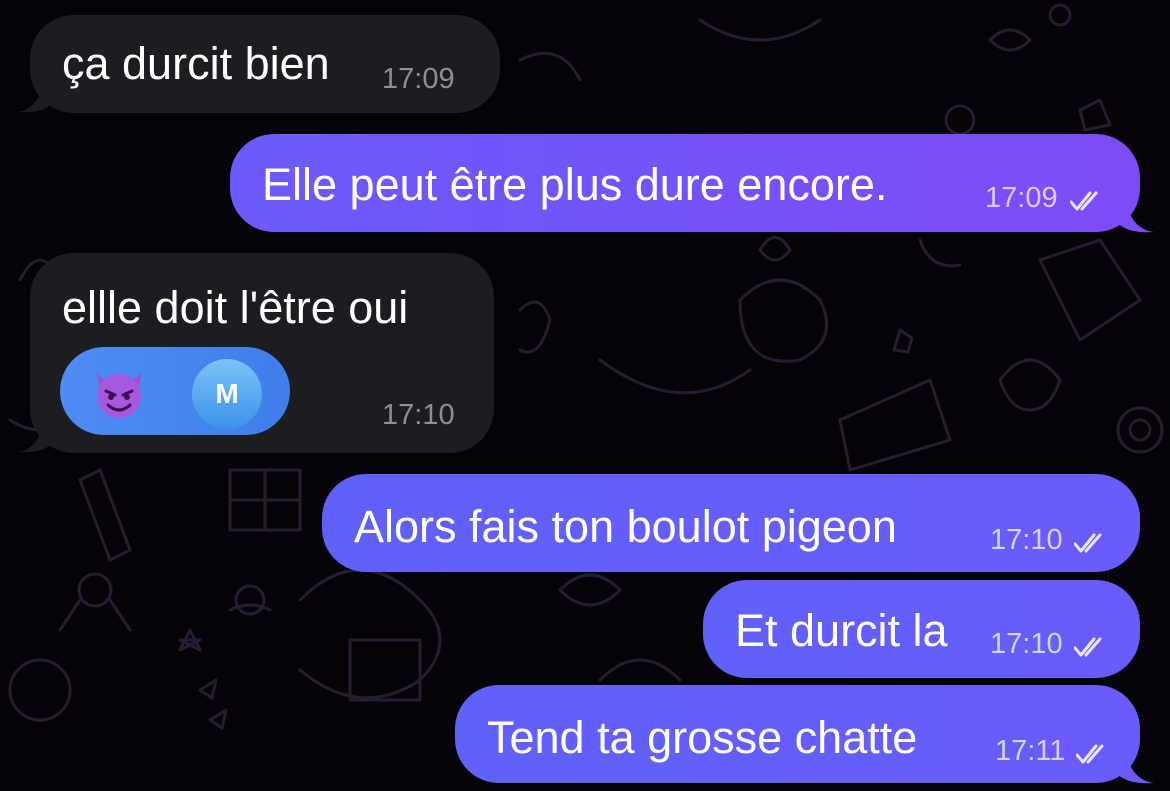 The width and height of the screenshot is (1170, 791). What do you see at coordinates (1030, 751) in the screenshot?
I see `message-time: 17:11` at bounding box center [1030, 751].